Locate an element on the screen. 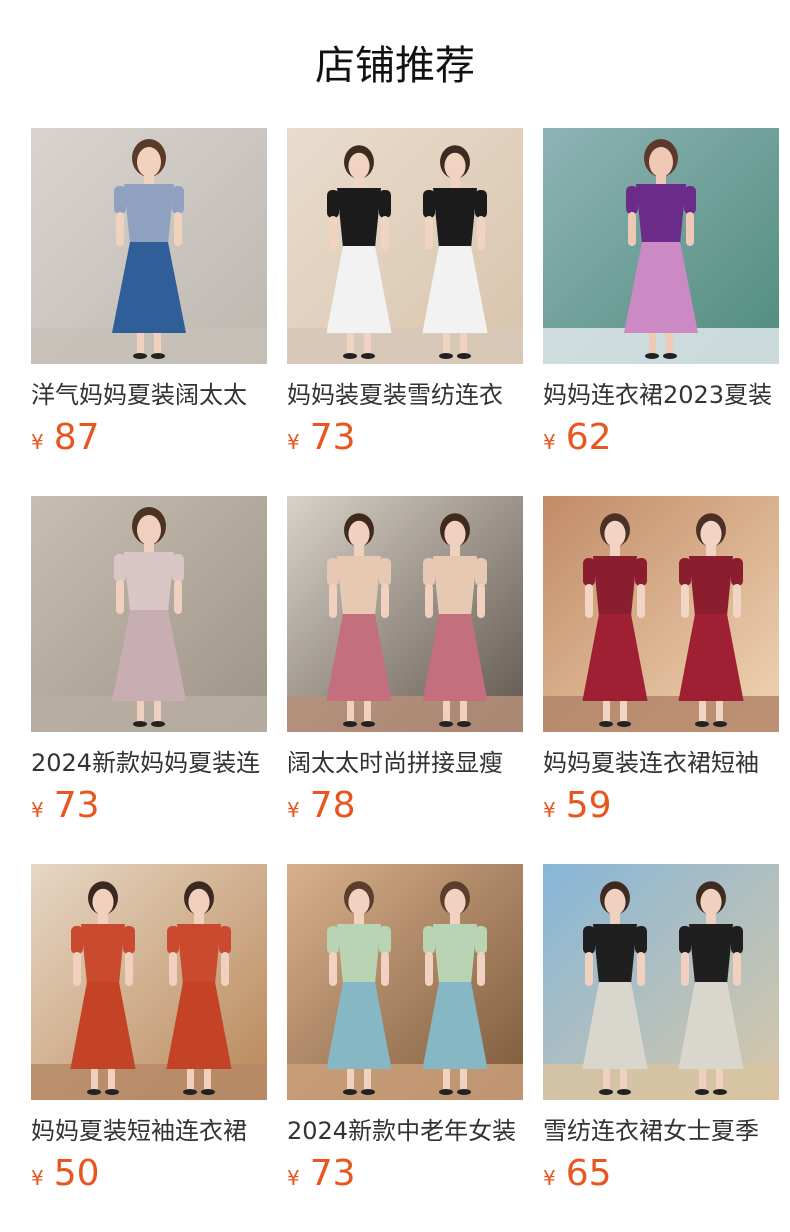  product-photo-black-cardigan-floral-dress-icon is located at coordinates (405, 246).